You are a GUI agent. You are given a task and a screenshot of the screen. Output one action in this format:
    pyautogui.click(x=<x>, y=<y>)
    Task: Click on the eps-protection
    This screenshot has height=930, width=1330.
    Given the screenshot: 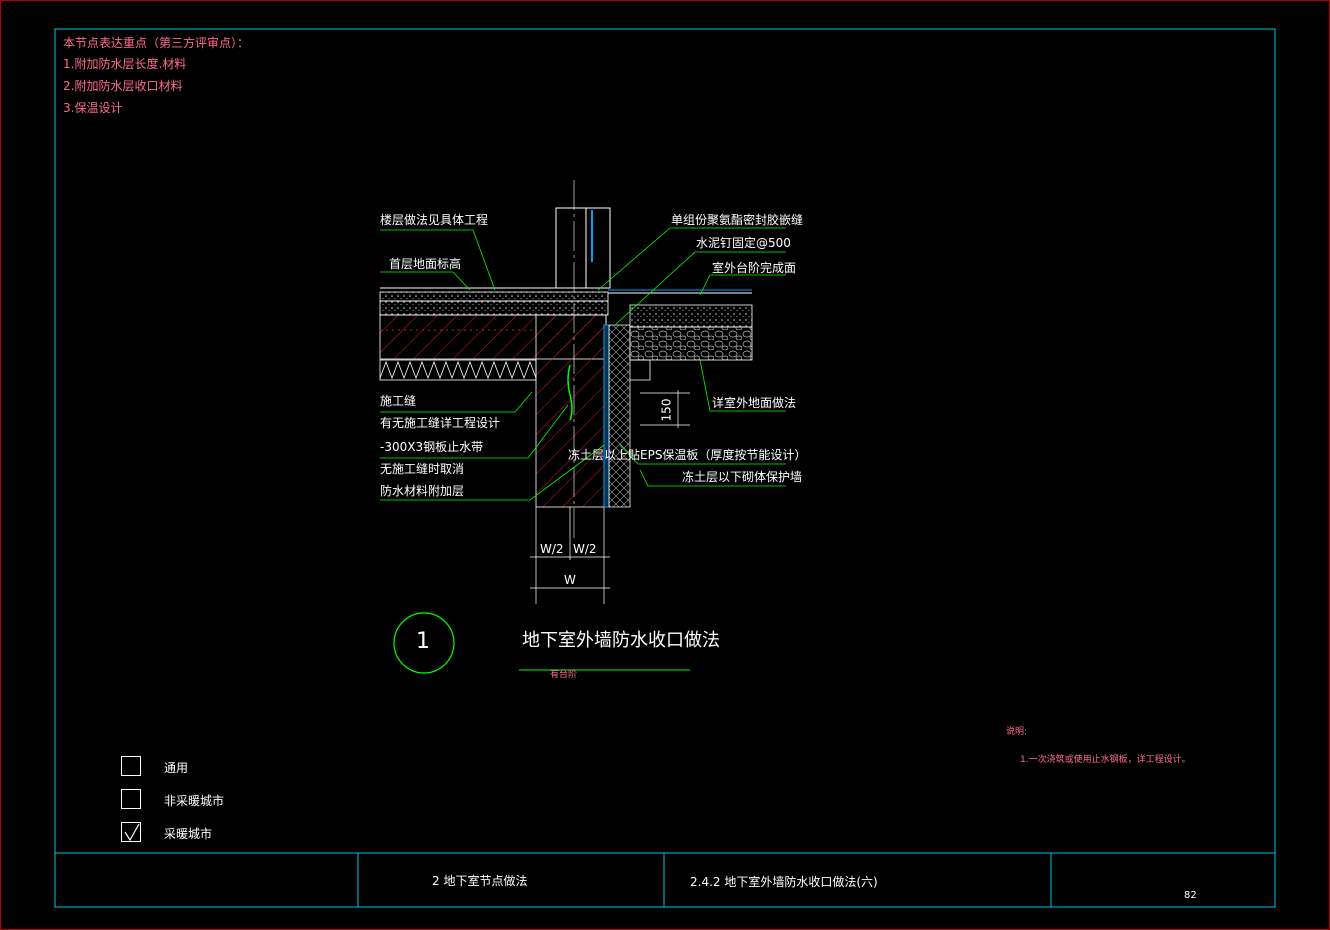 What is the action you would take?
    pyautogui.click(x=619, y=416)
    